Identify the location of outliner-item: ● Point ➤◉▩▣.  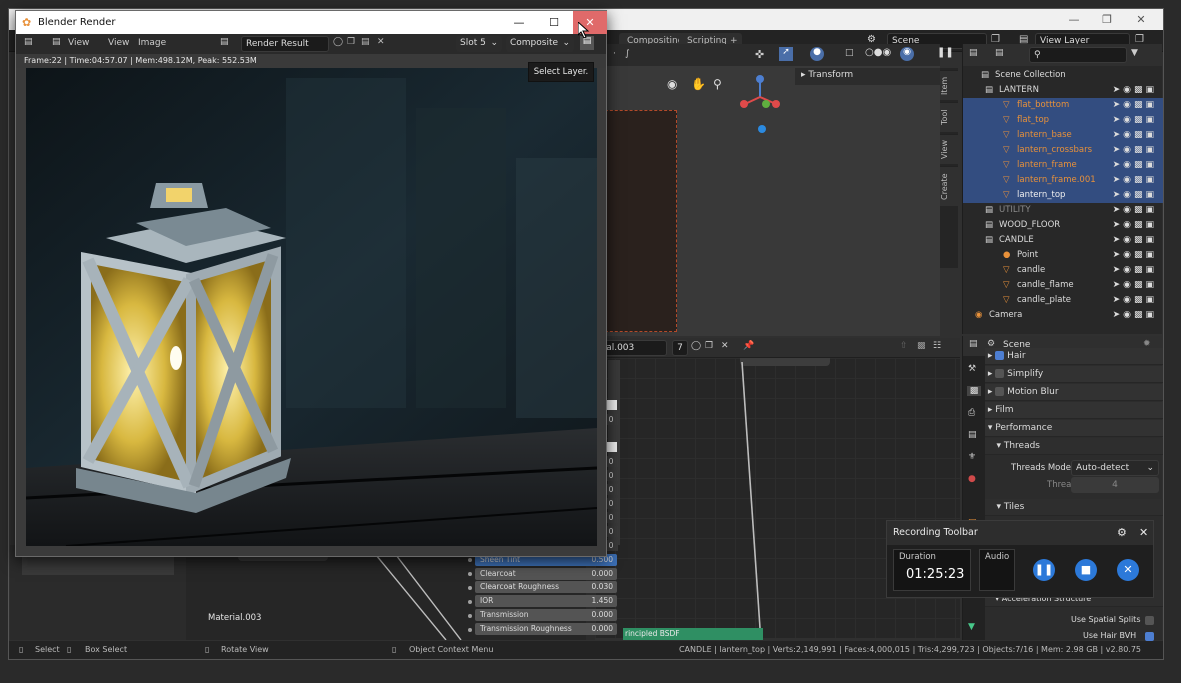
(1063, 255).